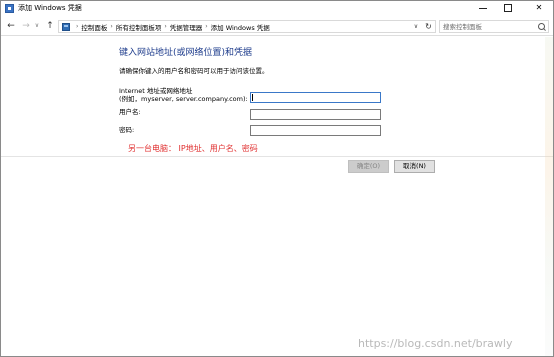 Image resolution: width=554 pixels, height=357 pixels. What do you see at coordinates (183, 99) in the screenshot?
I see `address-label-example: (例如，myserver, server.company.com):` at bounding box center [183, 99].